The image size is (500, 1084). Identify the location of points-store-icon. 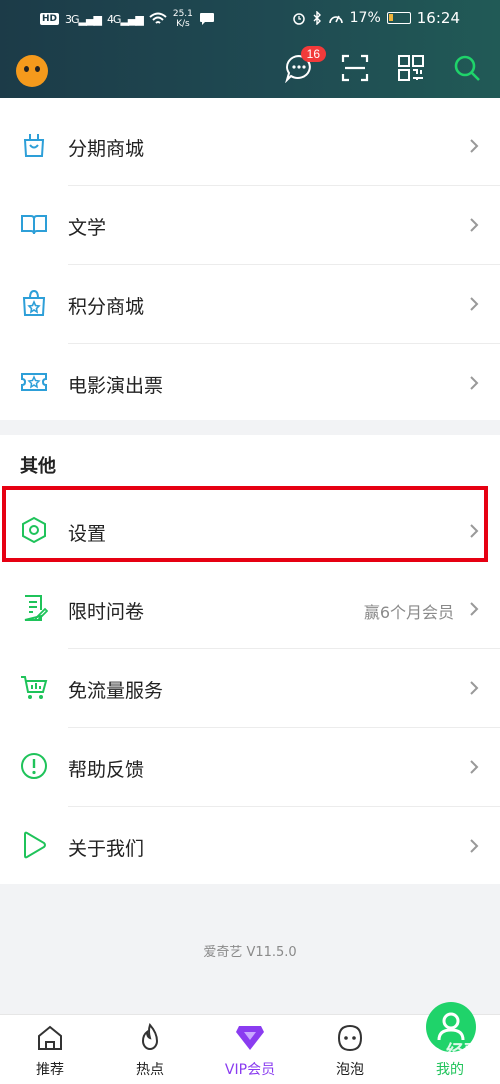
(34, 302).